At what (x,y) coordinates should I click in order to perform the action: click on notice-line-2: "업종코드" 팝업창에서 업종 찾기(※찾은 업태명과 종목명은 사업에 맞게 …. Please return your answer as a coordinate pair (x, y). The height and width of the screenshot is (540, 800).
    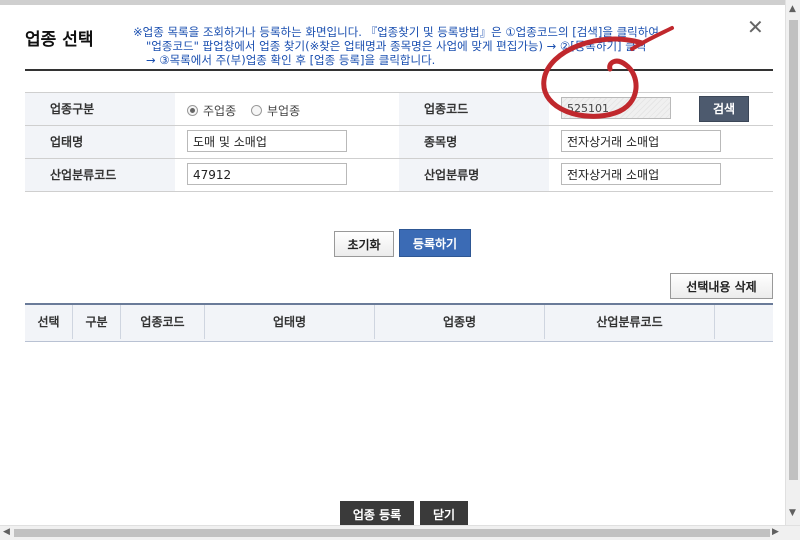
    Looking at the image, I should click on (396, 46).